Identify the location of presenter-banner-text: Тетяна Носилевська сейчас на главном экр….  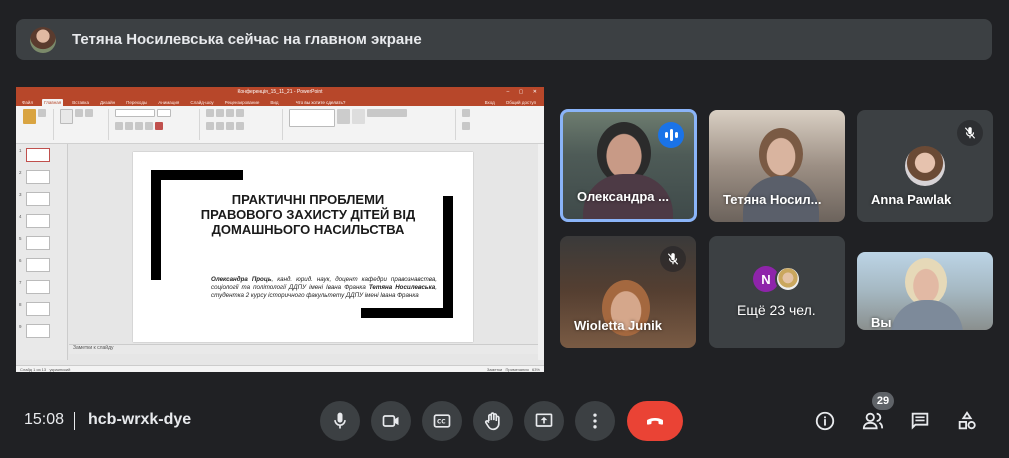
(247, 39).